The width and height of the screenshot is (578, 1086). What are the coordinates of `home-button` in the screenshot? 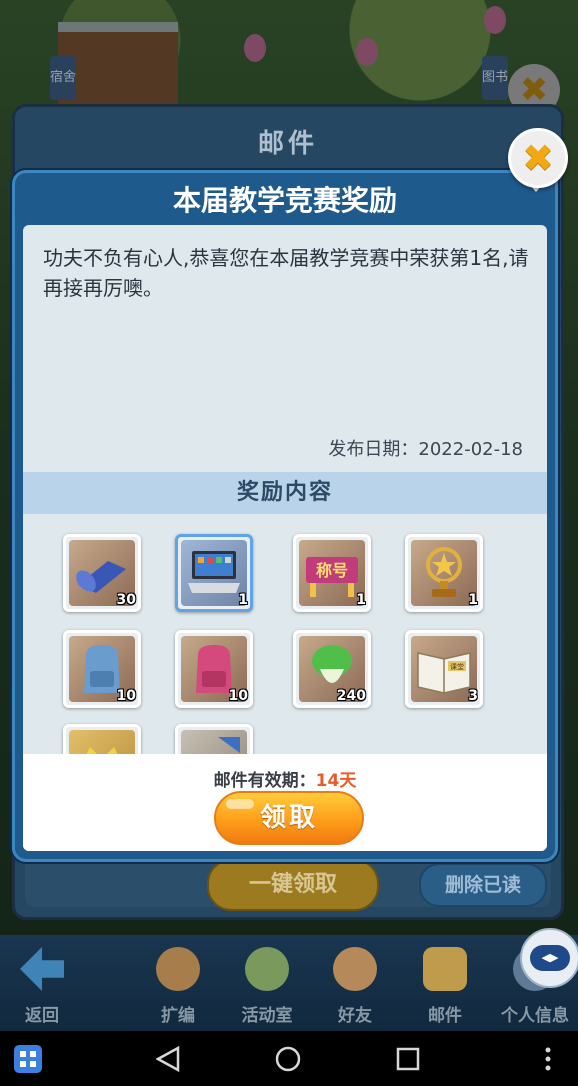 It's located at (288, 1058).